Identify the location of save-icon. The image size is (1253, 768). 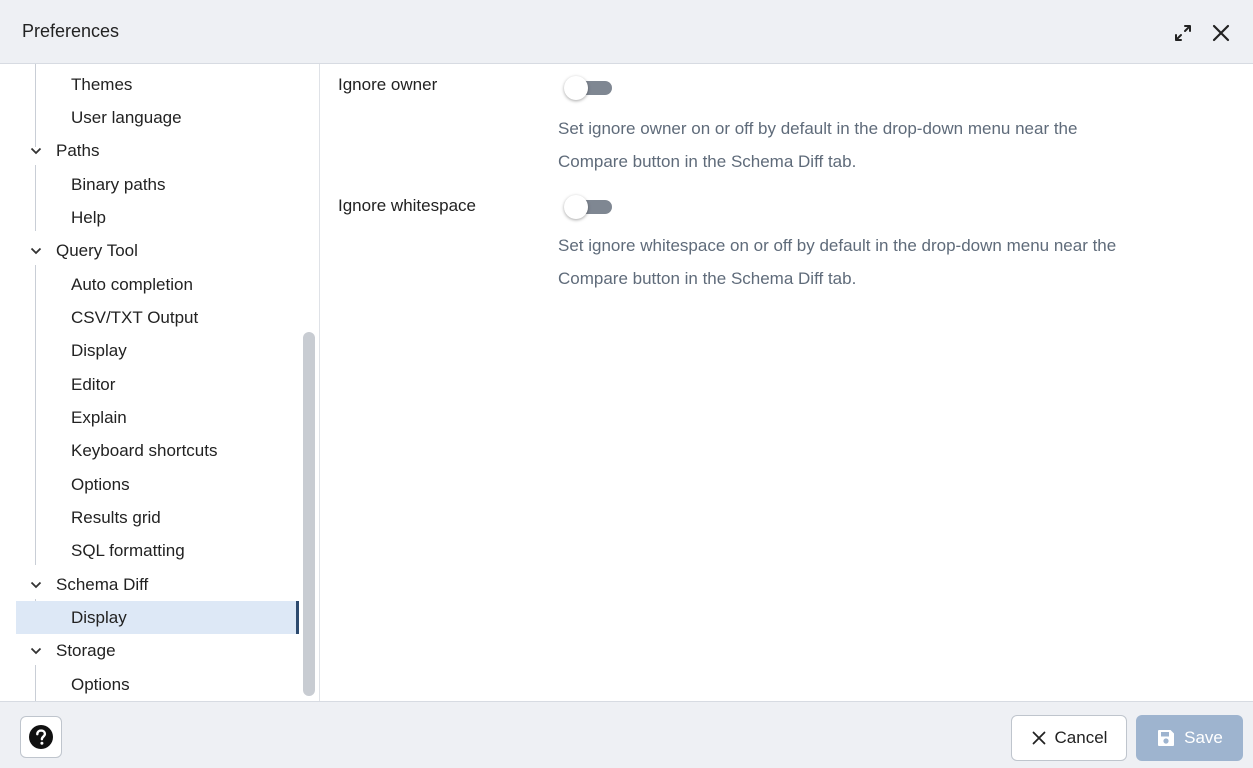
(1166, 738).